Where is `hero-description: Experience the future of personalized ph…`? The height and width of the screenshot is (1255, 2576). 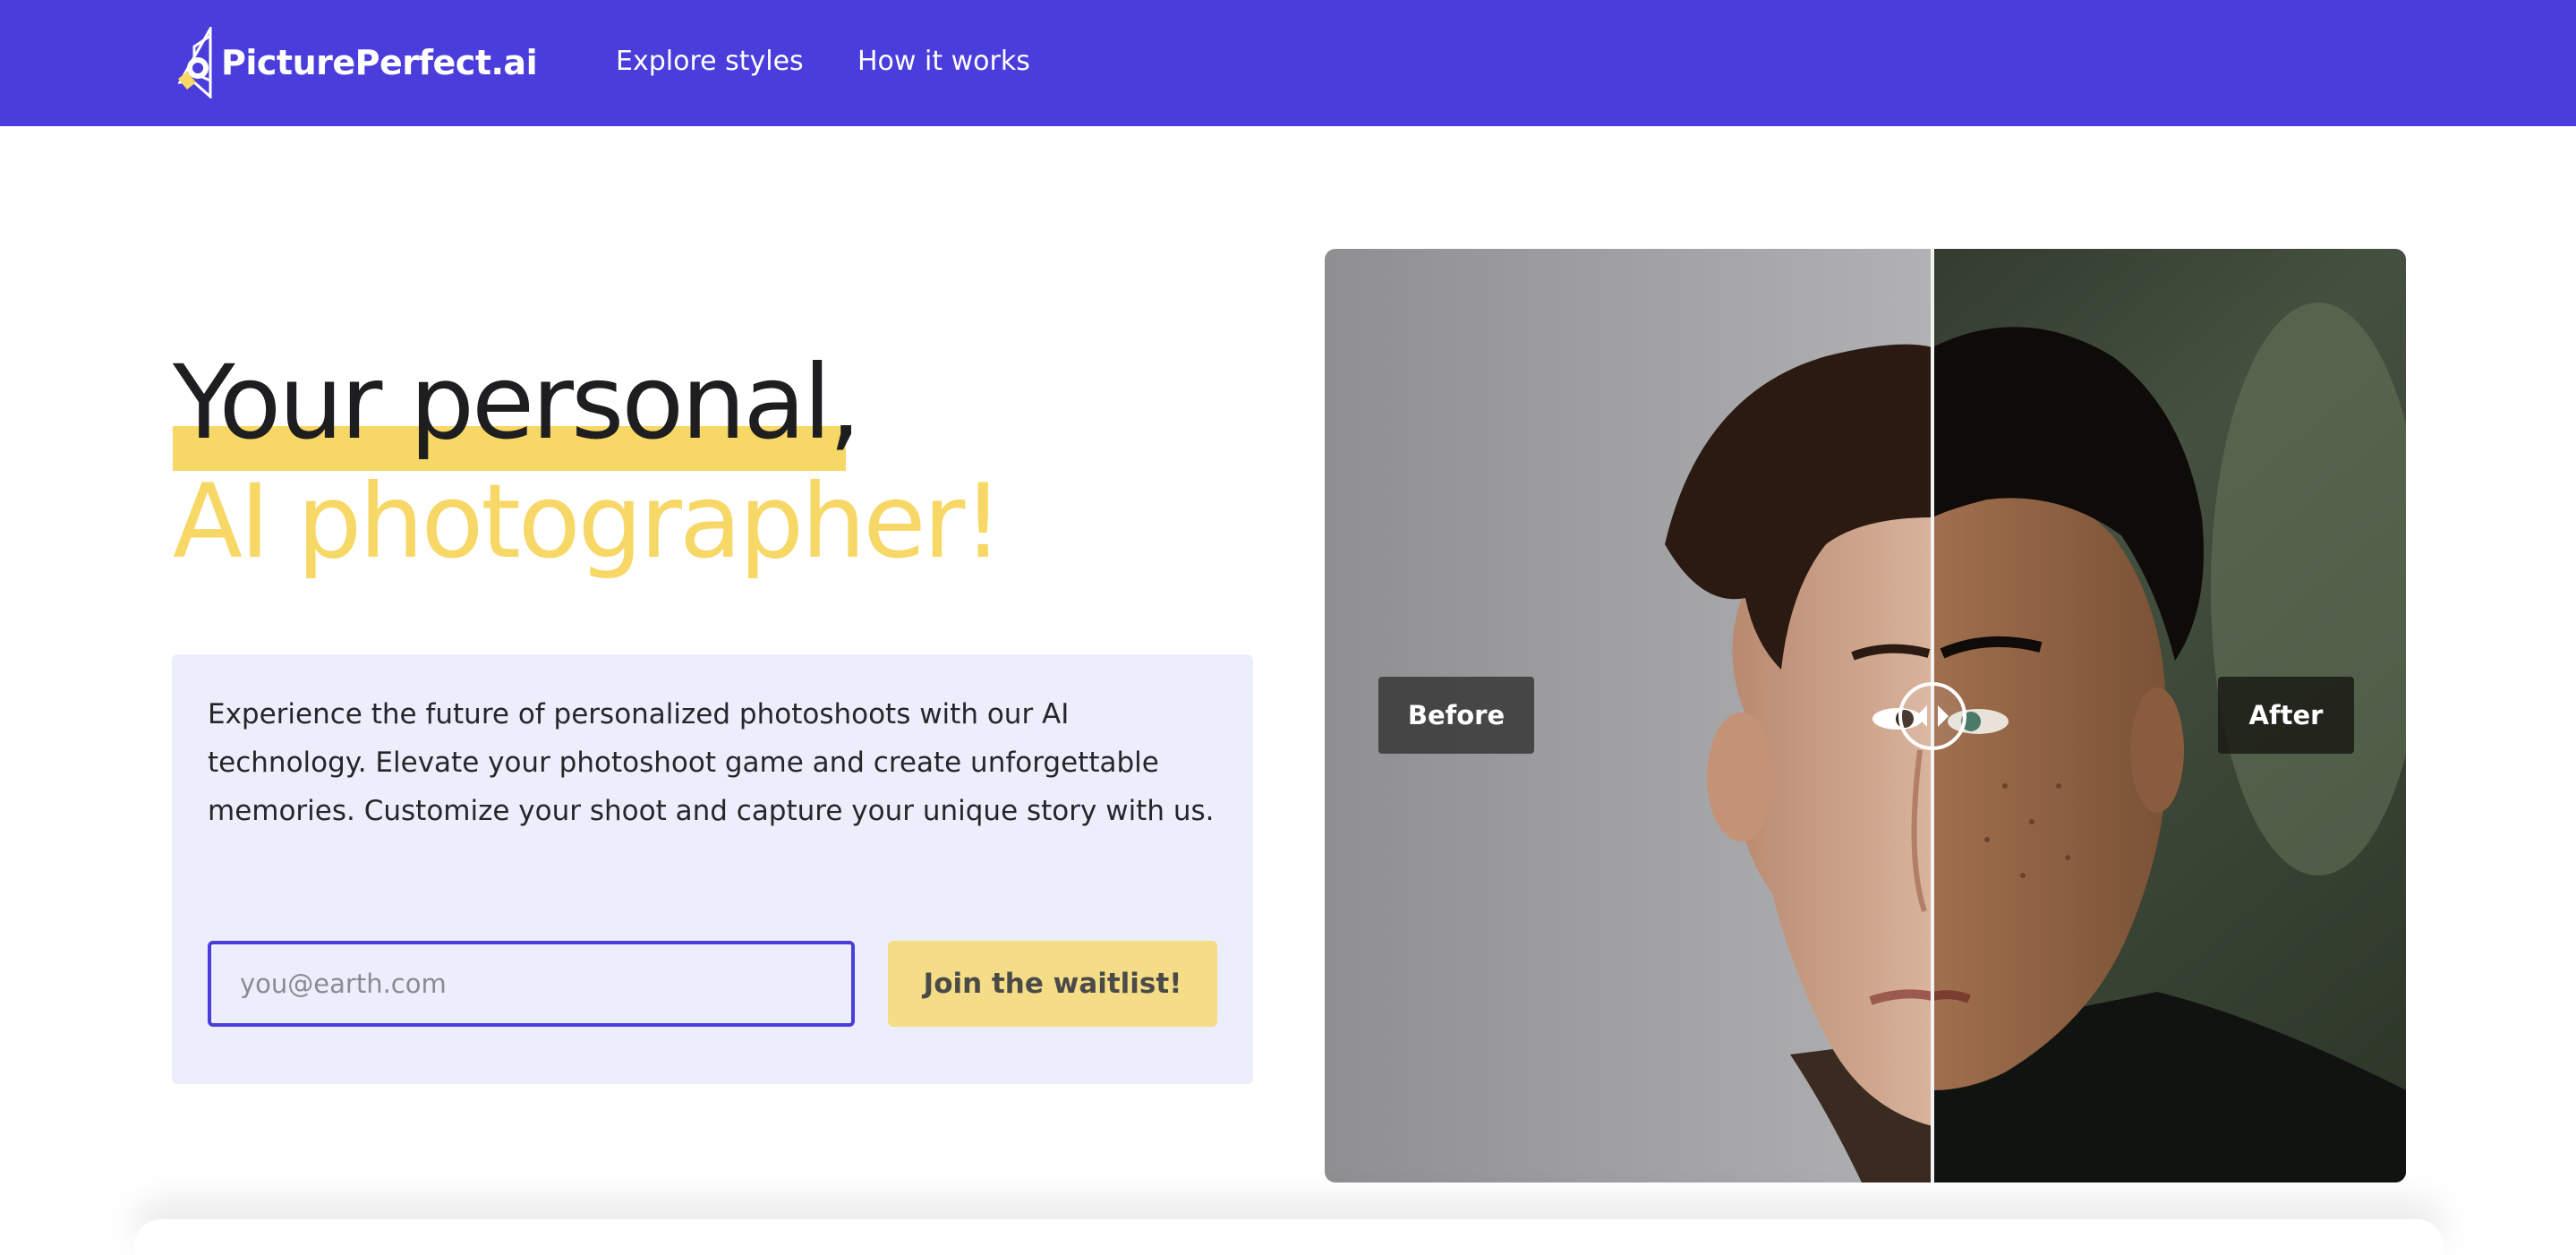 hero-description: Experience the future of personalized ph… is located at coordinates (711, 762).